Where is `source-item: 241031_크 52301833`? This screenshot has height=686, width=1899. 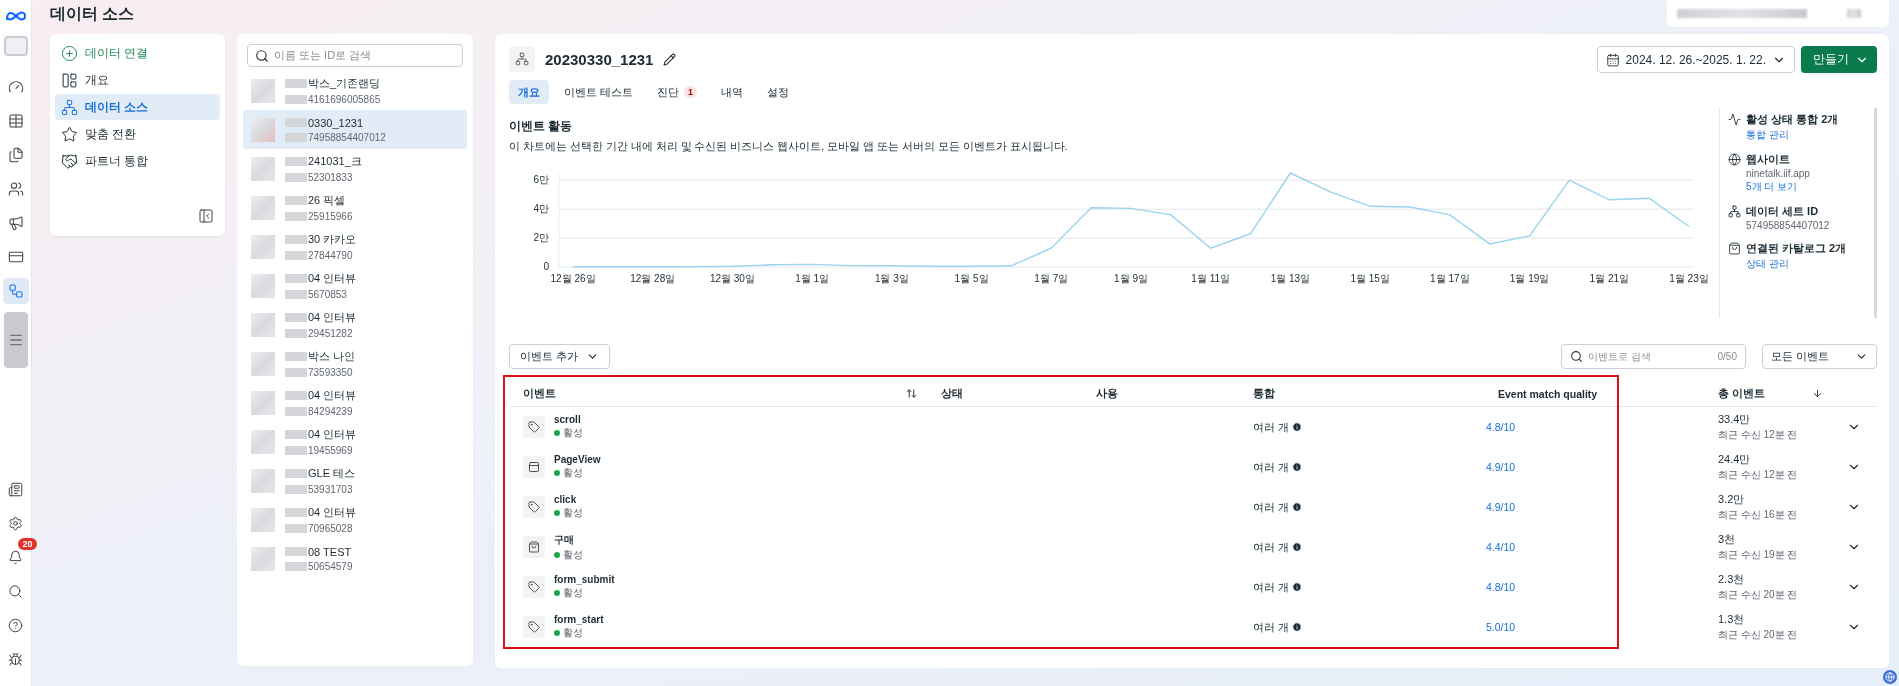 source-item: 241031_크 52301833 is located at coordinates (355, 168).